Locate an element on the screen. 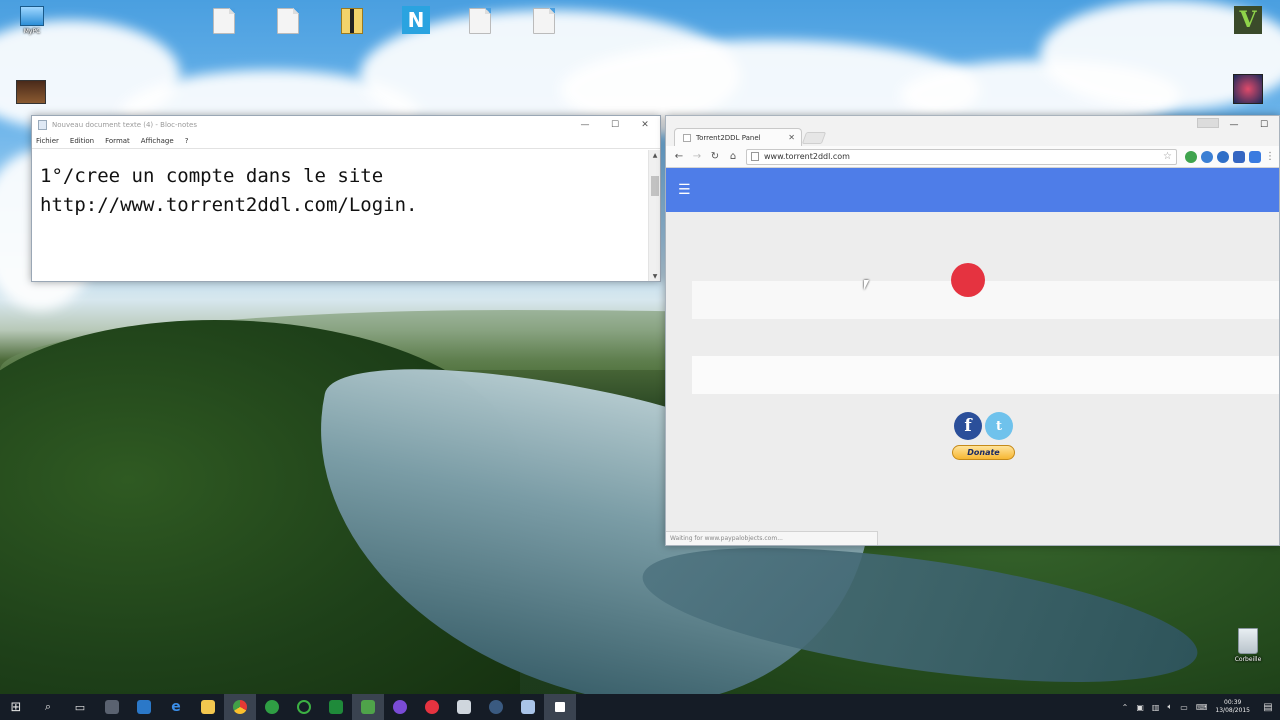  tray-network-icon: ▥ is located at coordinates (1156, 707).